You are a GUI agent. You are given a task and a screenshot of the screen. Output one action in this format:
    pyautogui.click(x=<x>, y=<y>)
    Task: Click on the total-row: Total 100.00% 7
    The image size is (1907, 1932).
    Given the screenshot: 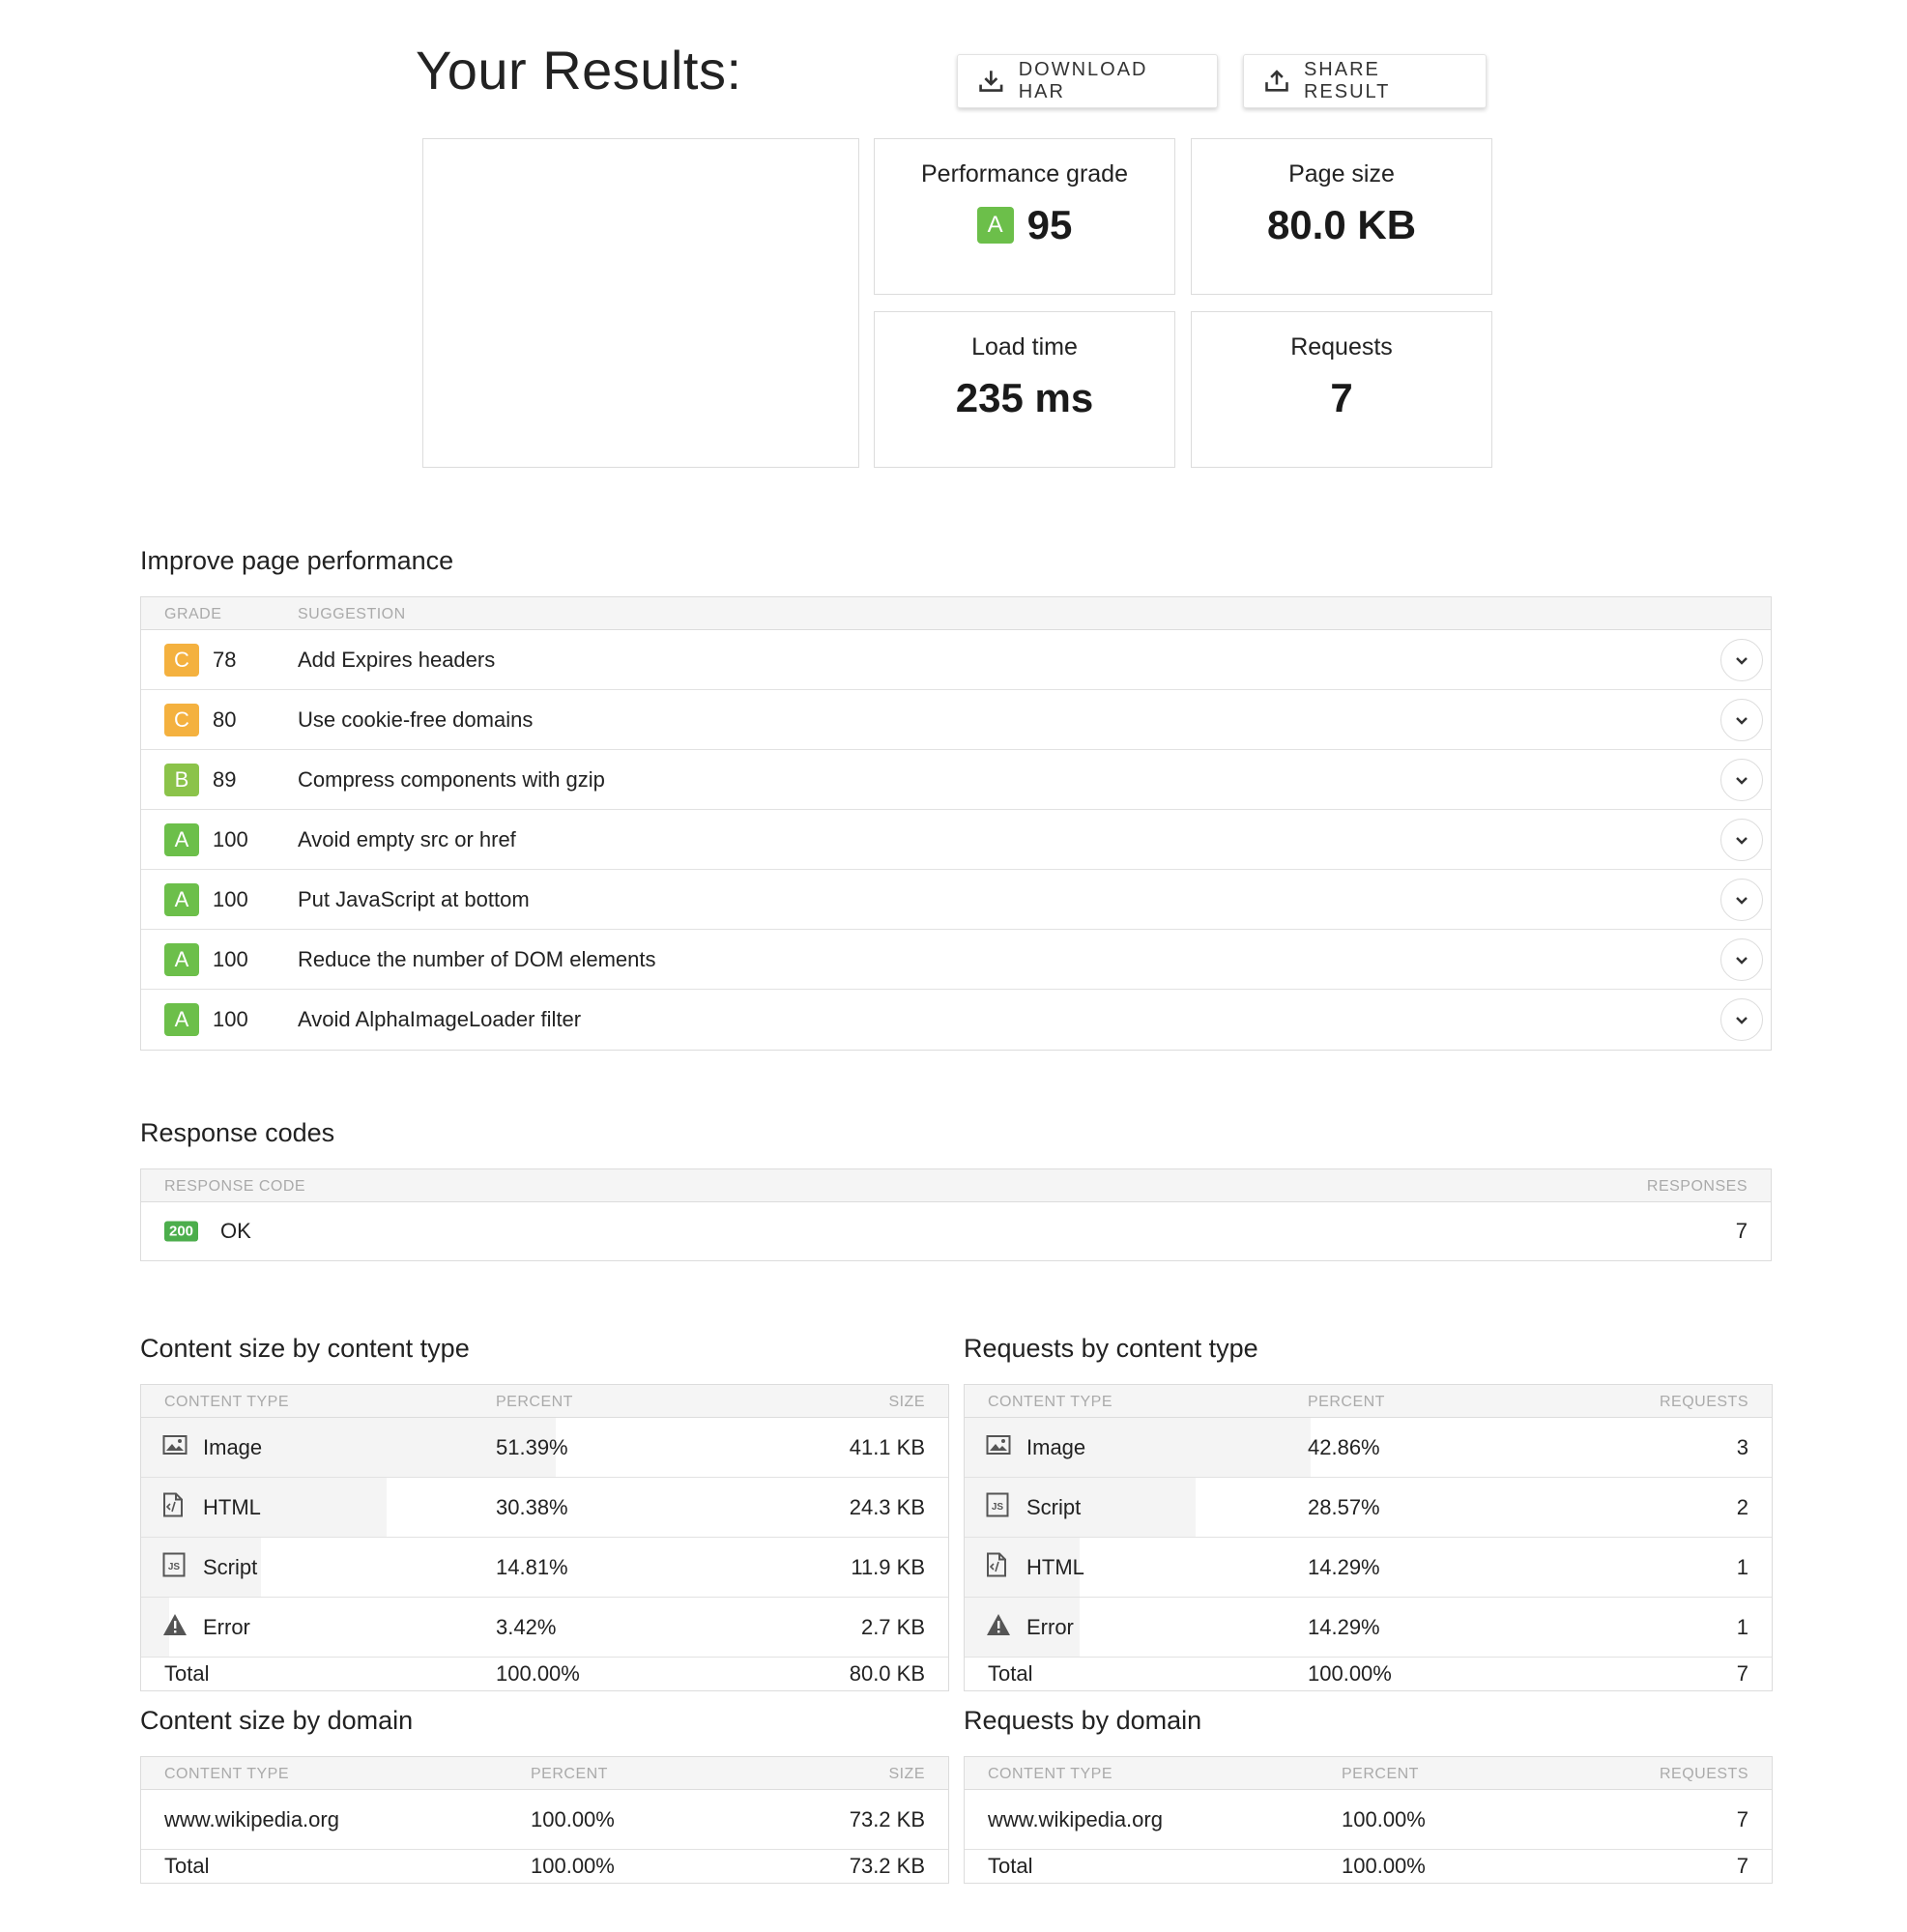 What is the action you would take?
    pyautogui.click(x=1368, y=1866)
    